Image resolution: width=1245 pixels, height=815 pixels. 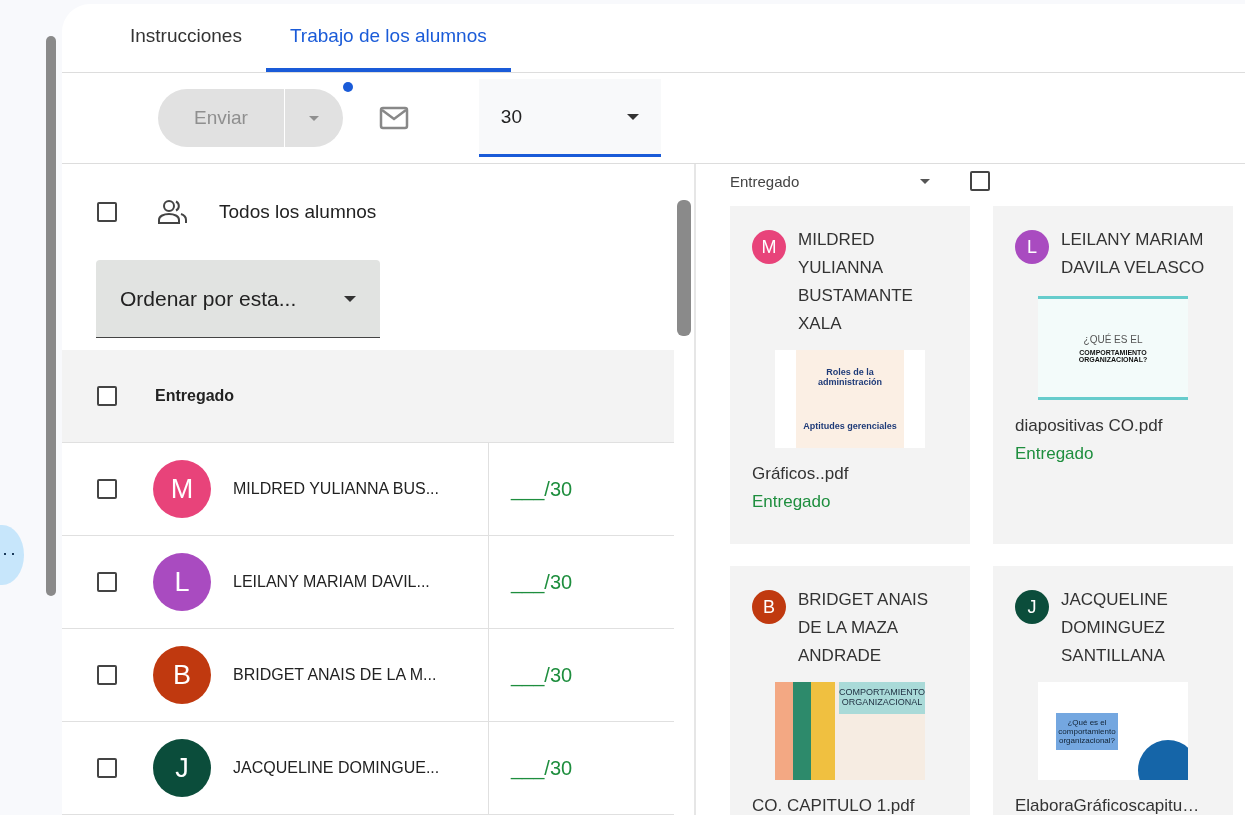 What do you see at coordinates (830, 181) in the screenshot?
I see `status-filter-dropdown: Entregado` at bounding box center [830, 181].